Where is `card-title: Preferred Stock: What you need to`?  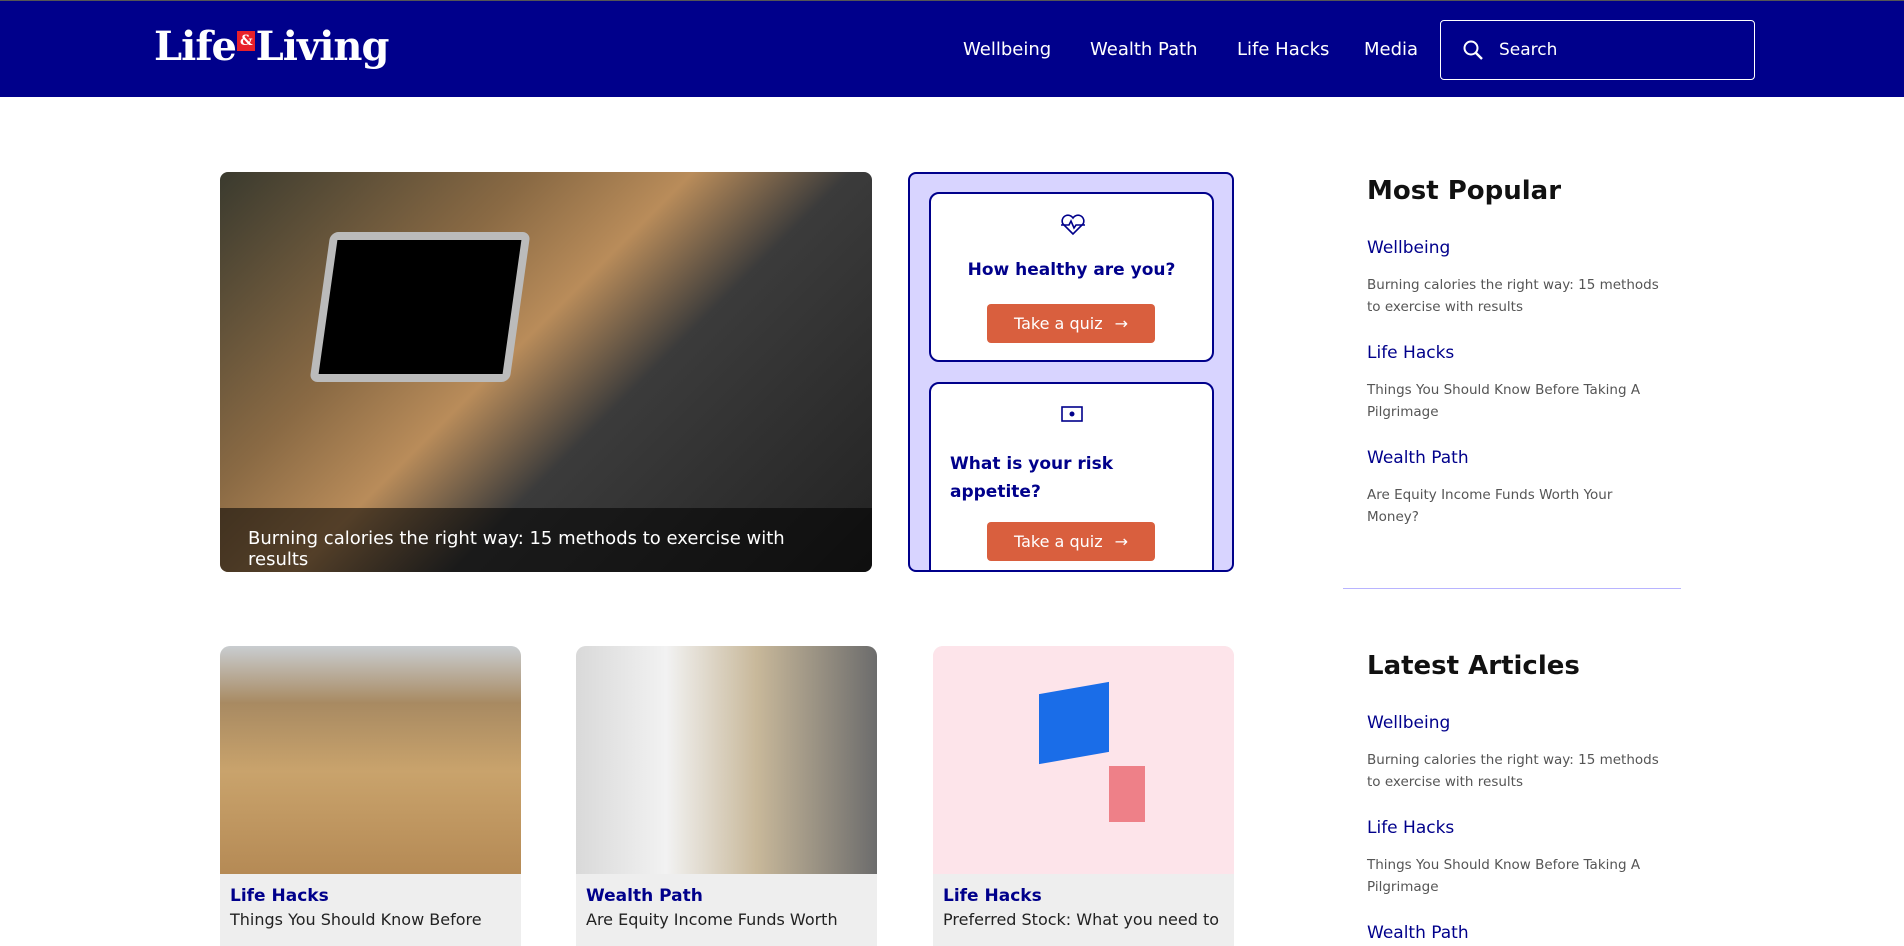 card-title: Preferred Stock: What you need to is located at coordinates (1081, 919).